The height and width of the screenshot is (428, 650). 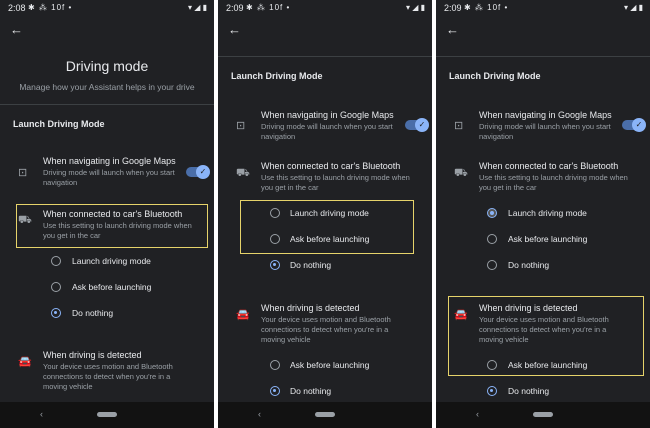 I want to click on status-bar: 2:08 ✱ ⁂ 10f • ▾ ◢ ▮, so click(x=107, y=9).